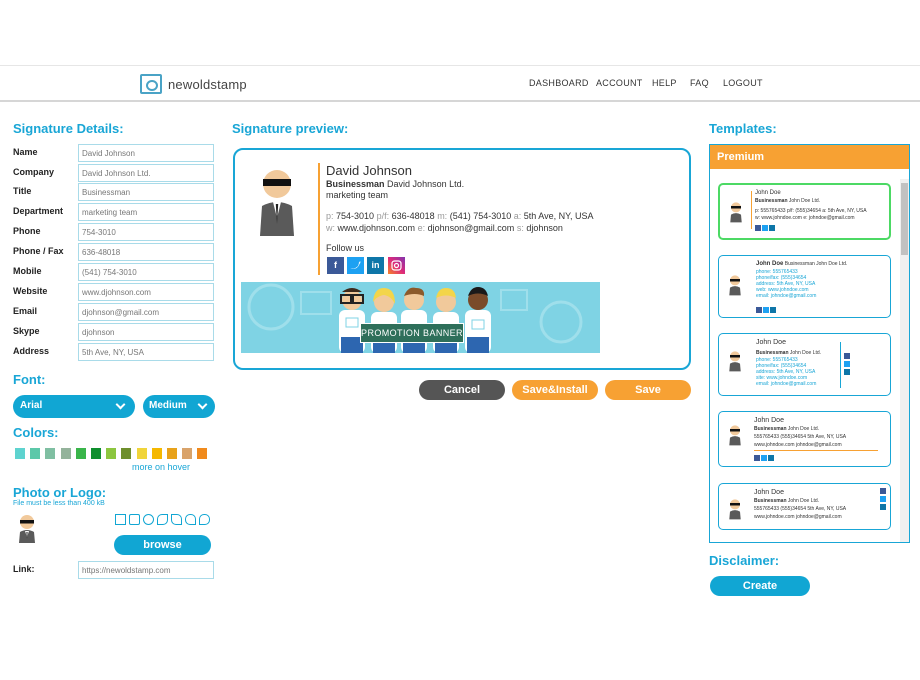 The image size is (920, 680). I want to click on company-label: Company, so click(34, 172).